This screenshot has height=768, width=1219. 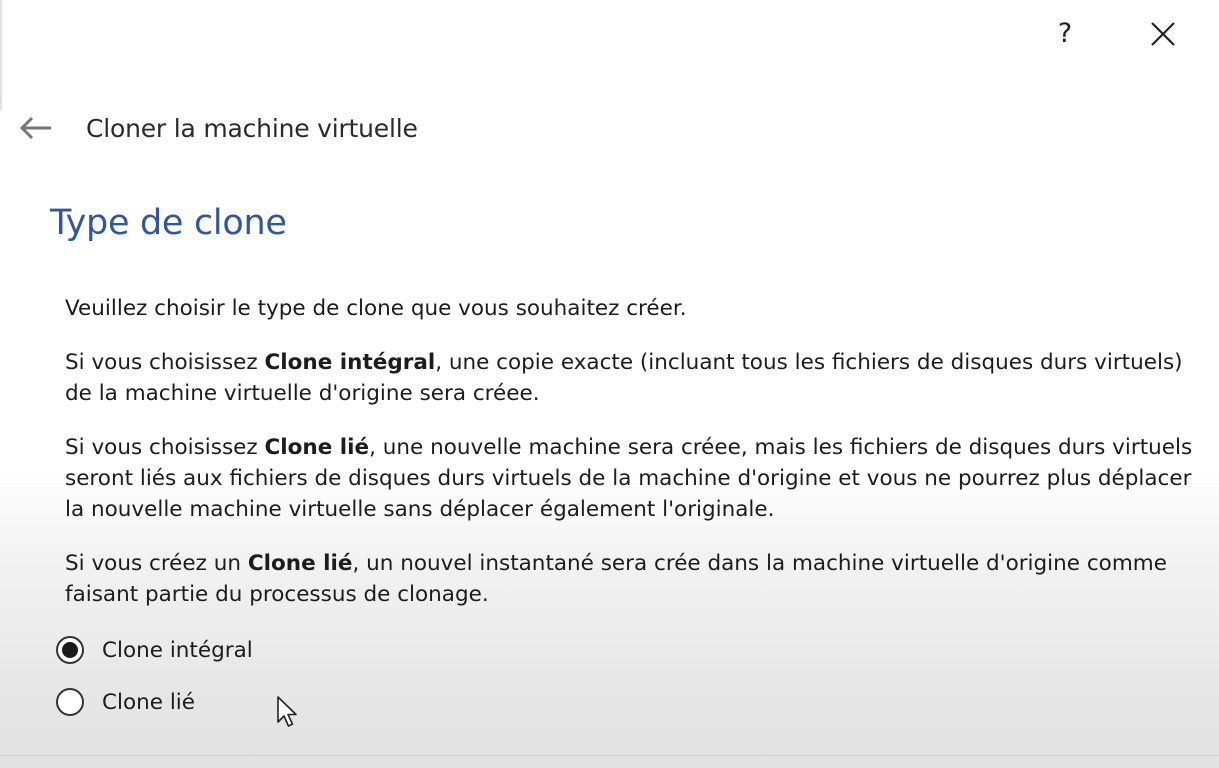 What do you see at coordinates (609, 755) in the screenshot?
I see `footer-divider` at bounding box center [609, 755].